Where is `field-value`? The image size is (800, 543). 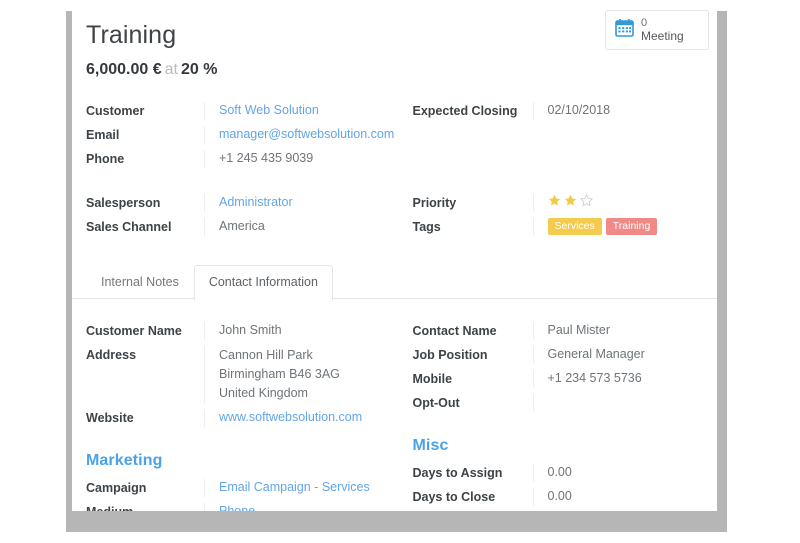
field-value is located at coordinates (618, 202).